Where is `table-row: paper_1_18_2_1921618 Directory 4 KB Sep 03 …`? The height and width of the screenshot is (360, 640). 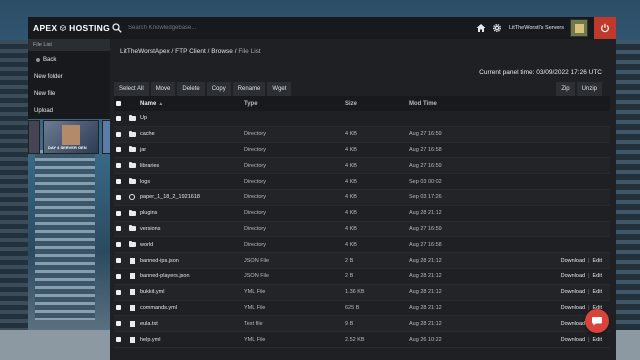 table-row: paper_1_18_2_1921618 Directory 4 KB Sep 03 … is located at coordinates (362, 197).